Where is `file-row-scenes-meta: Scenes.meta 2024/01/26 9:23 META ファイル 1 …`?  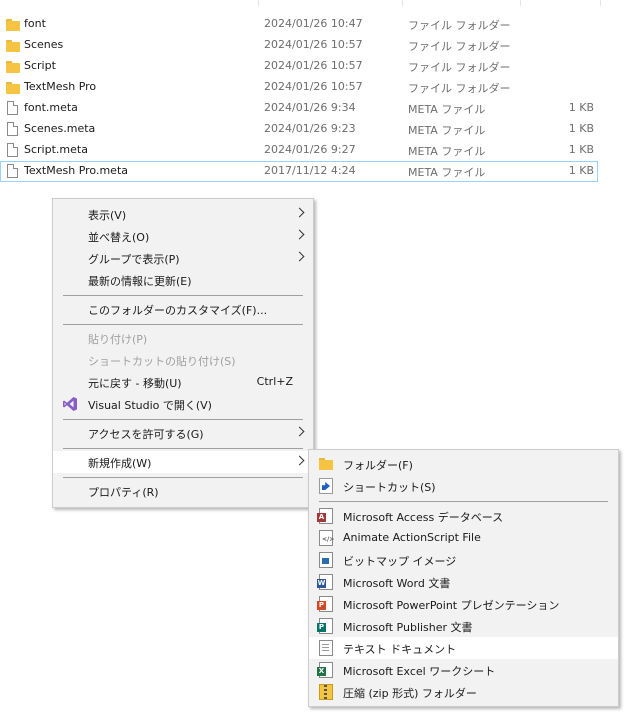 file-row-scenes-meta: Scenes.meta 2024/01/26 9:23 META ファイル 1 … is located at coordinates (299, 129).